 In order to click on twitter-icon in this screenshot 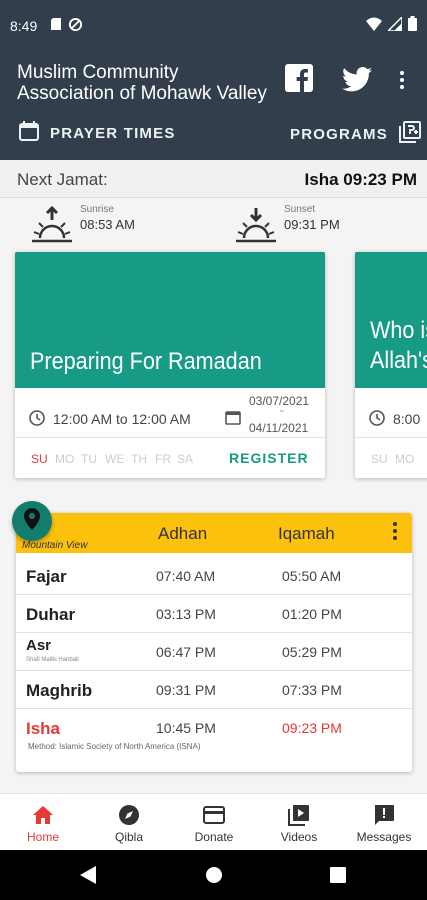, I will do `click(357, 82)`.